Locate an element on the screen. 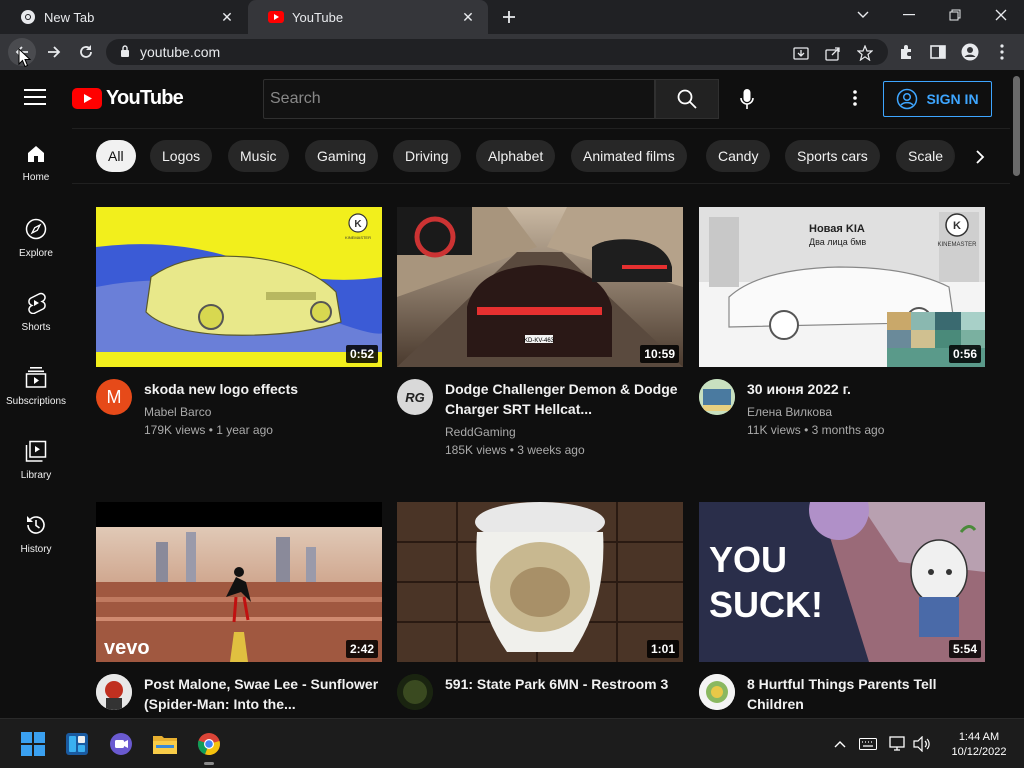 The width and height of the screenshot is (1024, 768). restore-icon is located at coordinates (955, 15).